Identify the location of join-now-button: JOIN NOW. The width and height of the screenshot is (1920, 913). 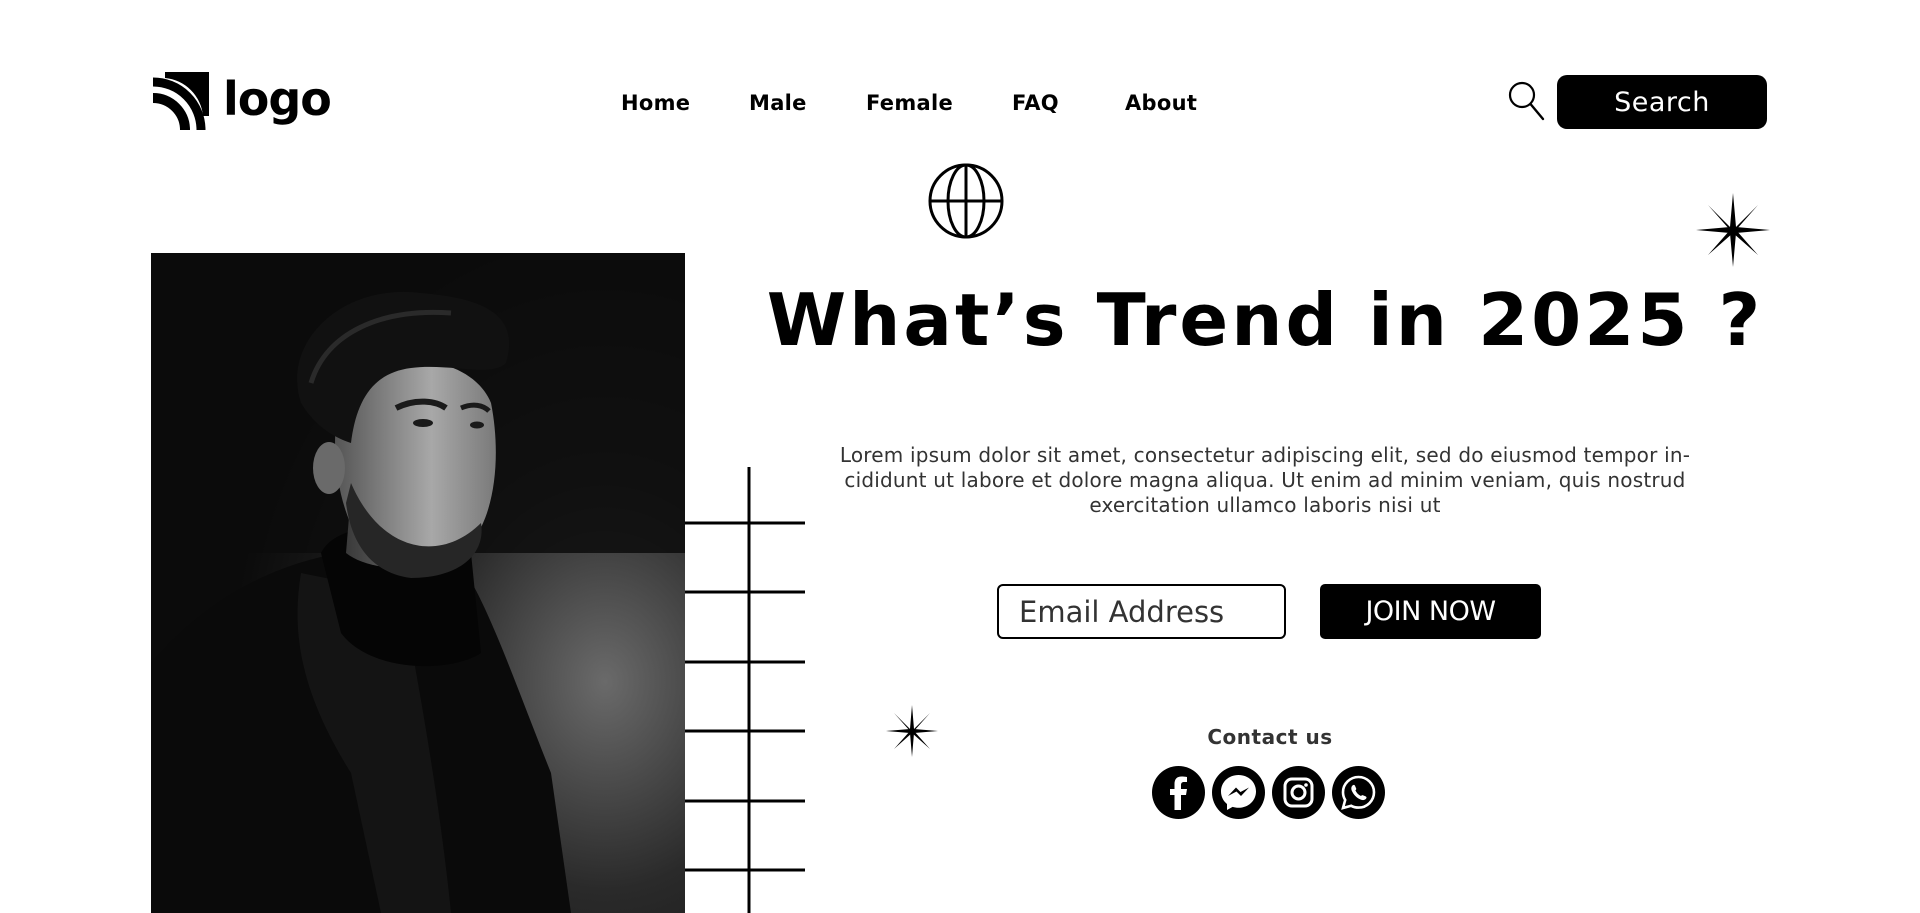
(1430, 611).